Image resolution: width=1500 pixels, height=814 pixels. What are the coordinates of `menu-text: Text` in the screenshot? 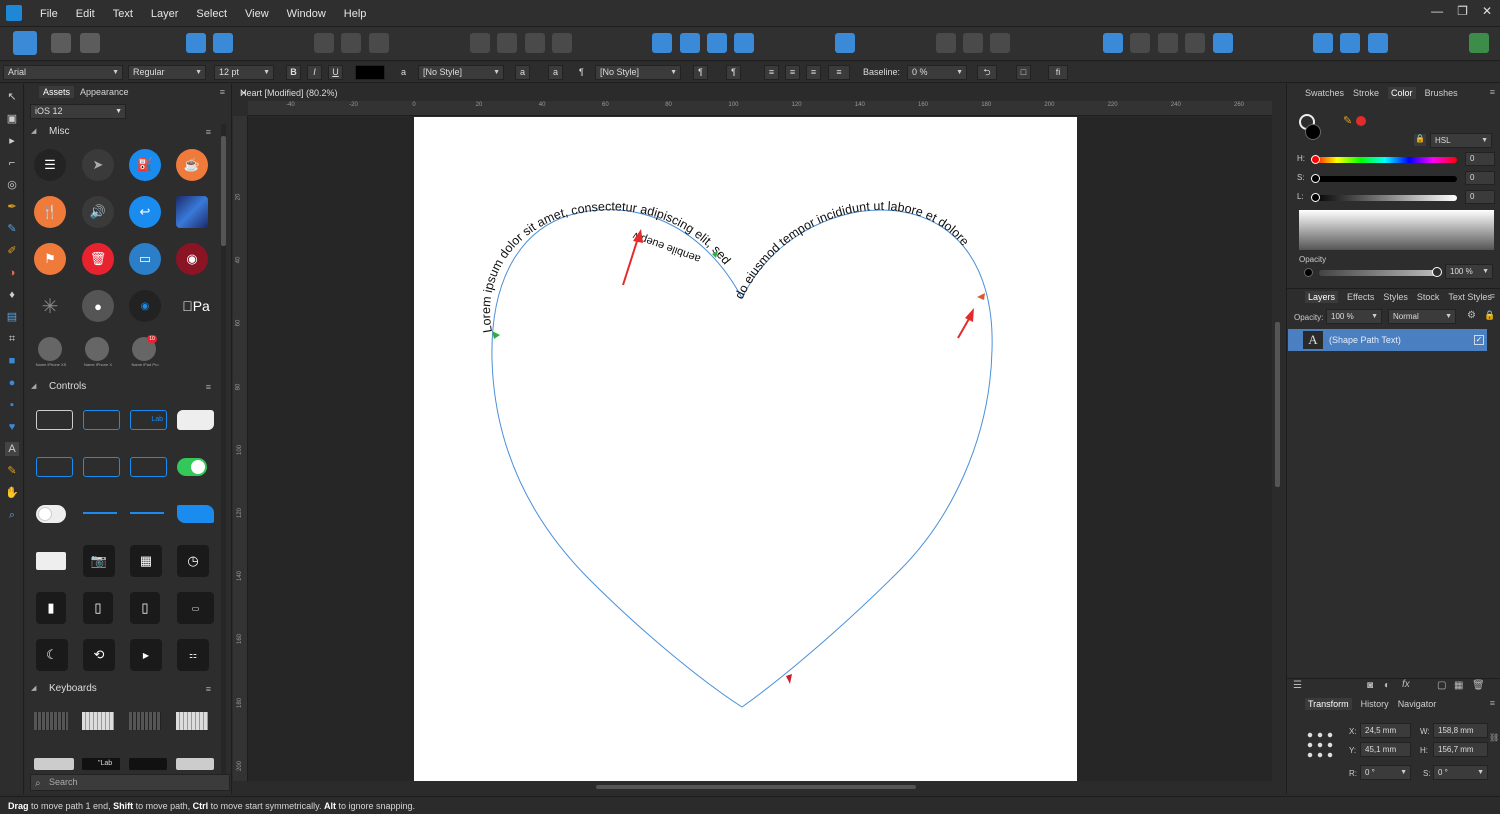 It's located at (128, 14).